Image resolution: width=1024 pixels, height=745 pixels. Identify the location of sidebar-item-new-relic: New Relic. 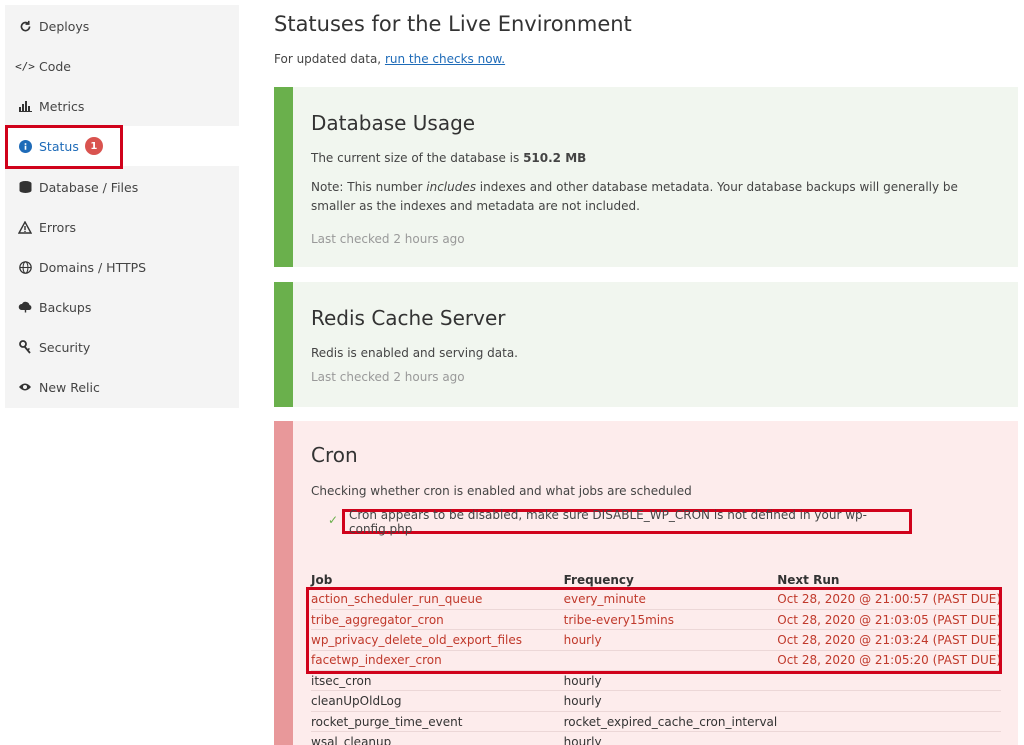
(122, 387).